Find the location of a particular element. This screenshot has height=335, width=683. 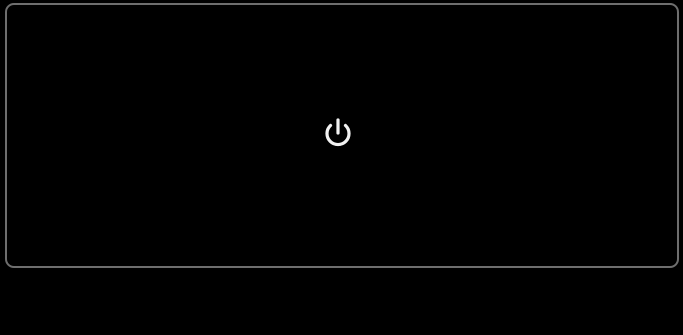

power-icon is located at coordinates (338, 133).